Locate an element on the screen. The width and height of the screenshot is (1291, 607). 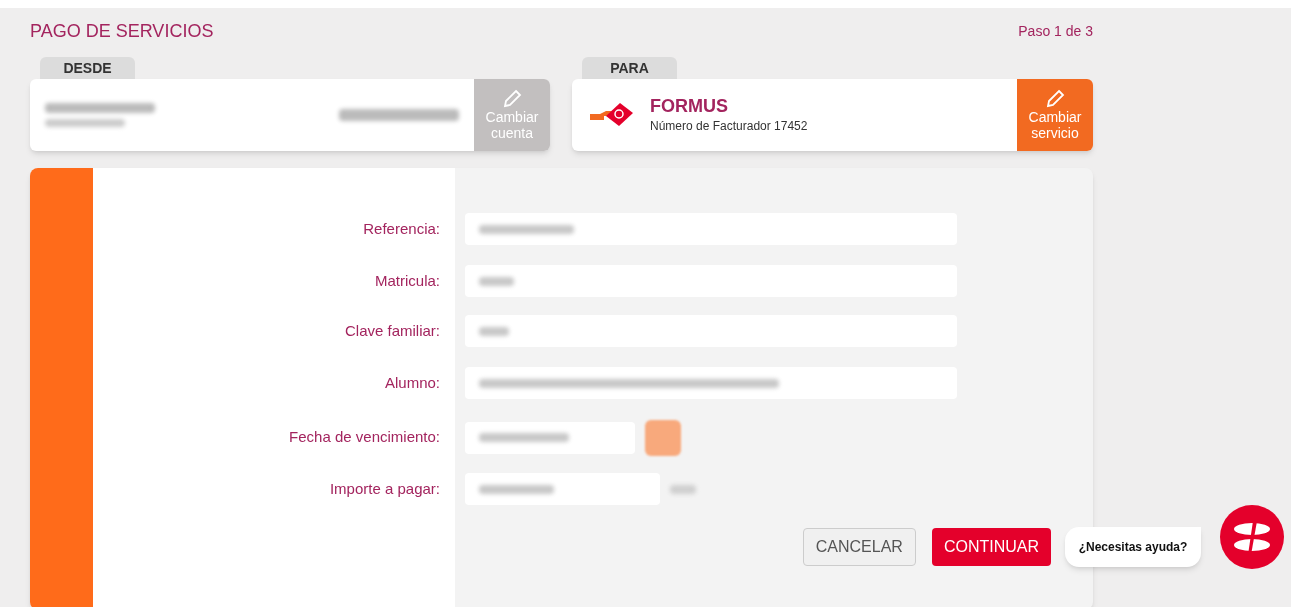
calendar-button is located at coordinates (663, 437).